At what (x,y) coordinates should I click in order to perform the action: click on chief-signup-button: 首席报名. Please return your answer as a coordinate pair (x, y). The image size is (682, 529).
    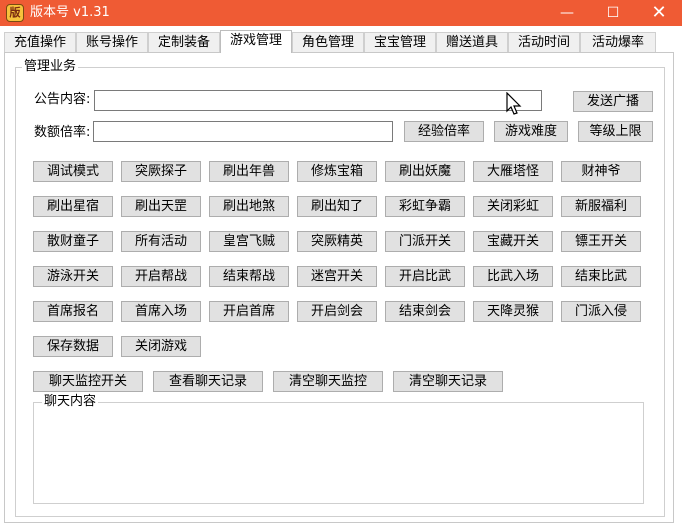
    Looking at the image, I should click on (73, 311).